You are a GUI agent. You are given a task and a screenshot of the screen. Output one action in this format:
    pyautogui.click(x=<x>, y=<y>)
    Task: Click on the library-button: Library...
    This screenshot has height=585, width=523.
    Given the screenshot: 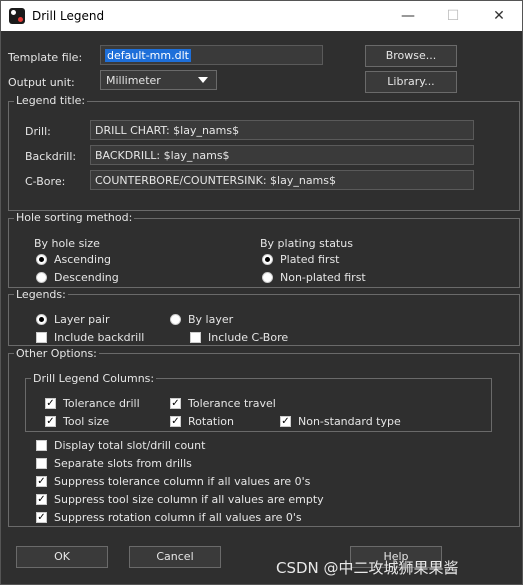 What is the action you would take?
    pyautogui.click(x=411, y=82)
    